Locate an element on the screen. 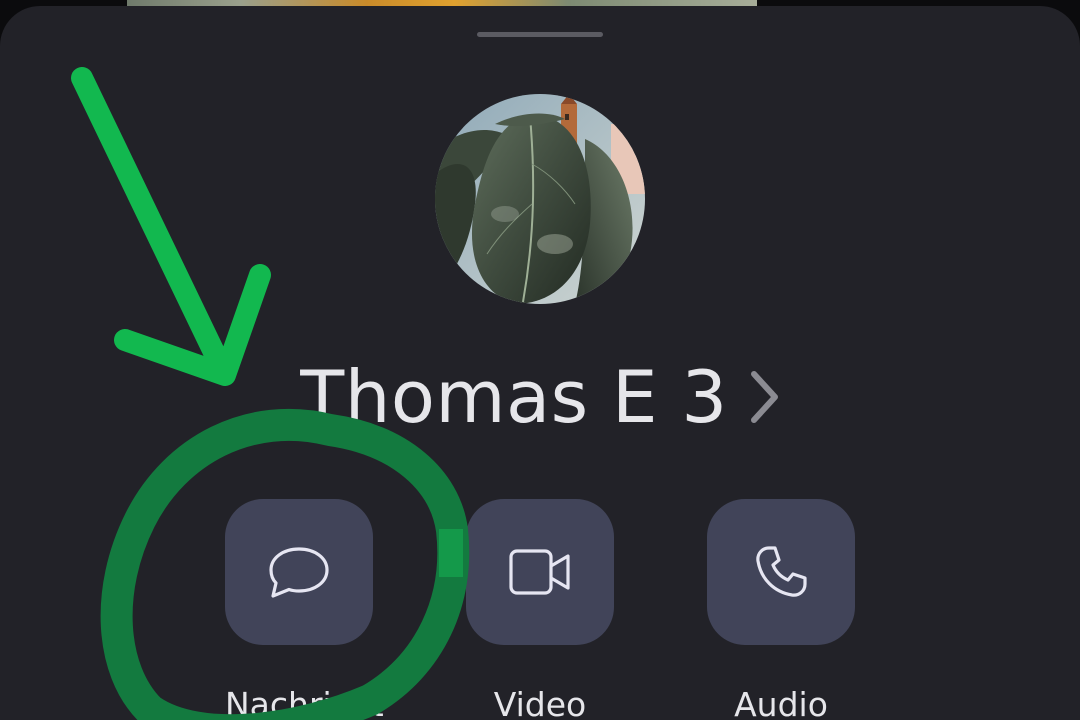 Image resolution: width=1080 pixels, height=720 pixels. message-button is located at coordinates (299, 572).